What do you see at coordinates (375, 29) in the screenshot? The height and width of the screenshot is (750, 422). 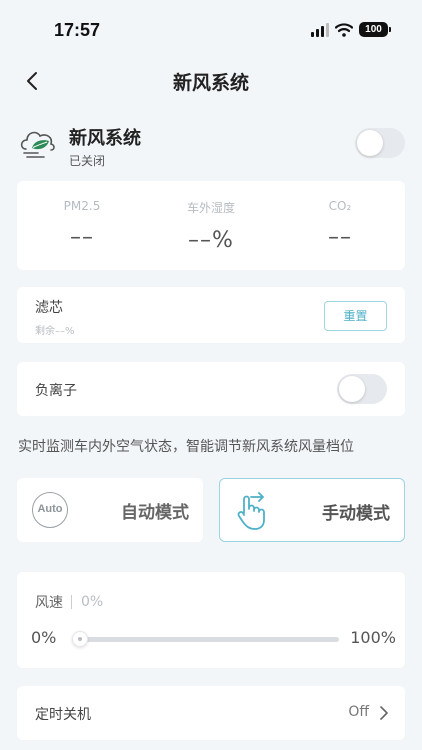 I see `battery-icon: 100` at bounding box center [375, 29].